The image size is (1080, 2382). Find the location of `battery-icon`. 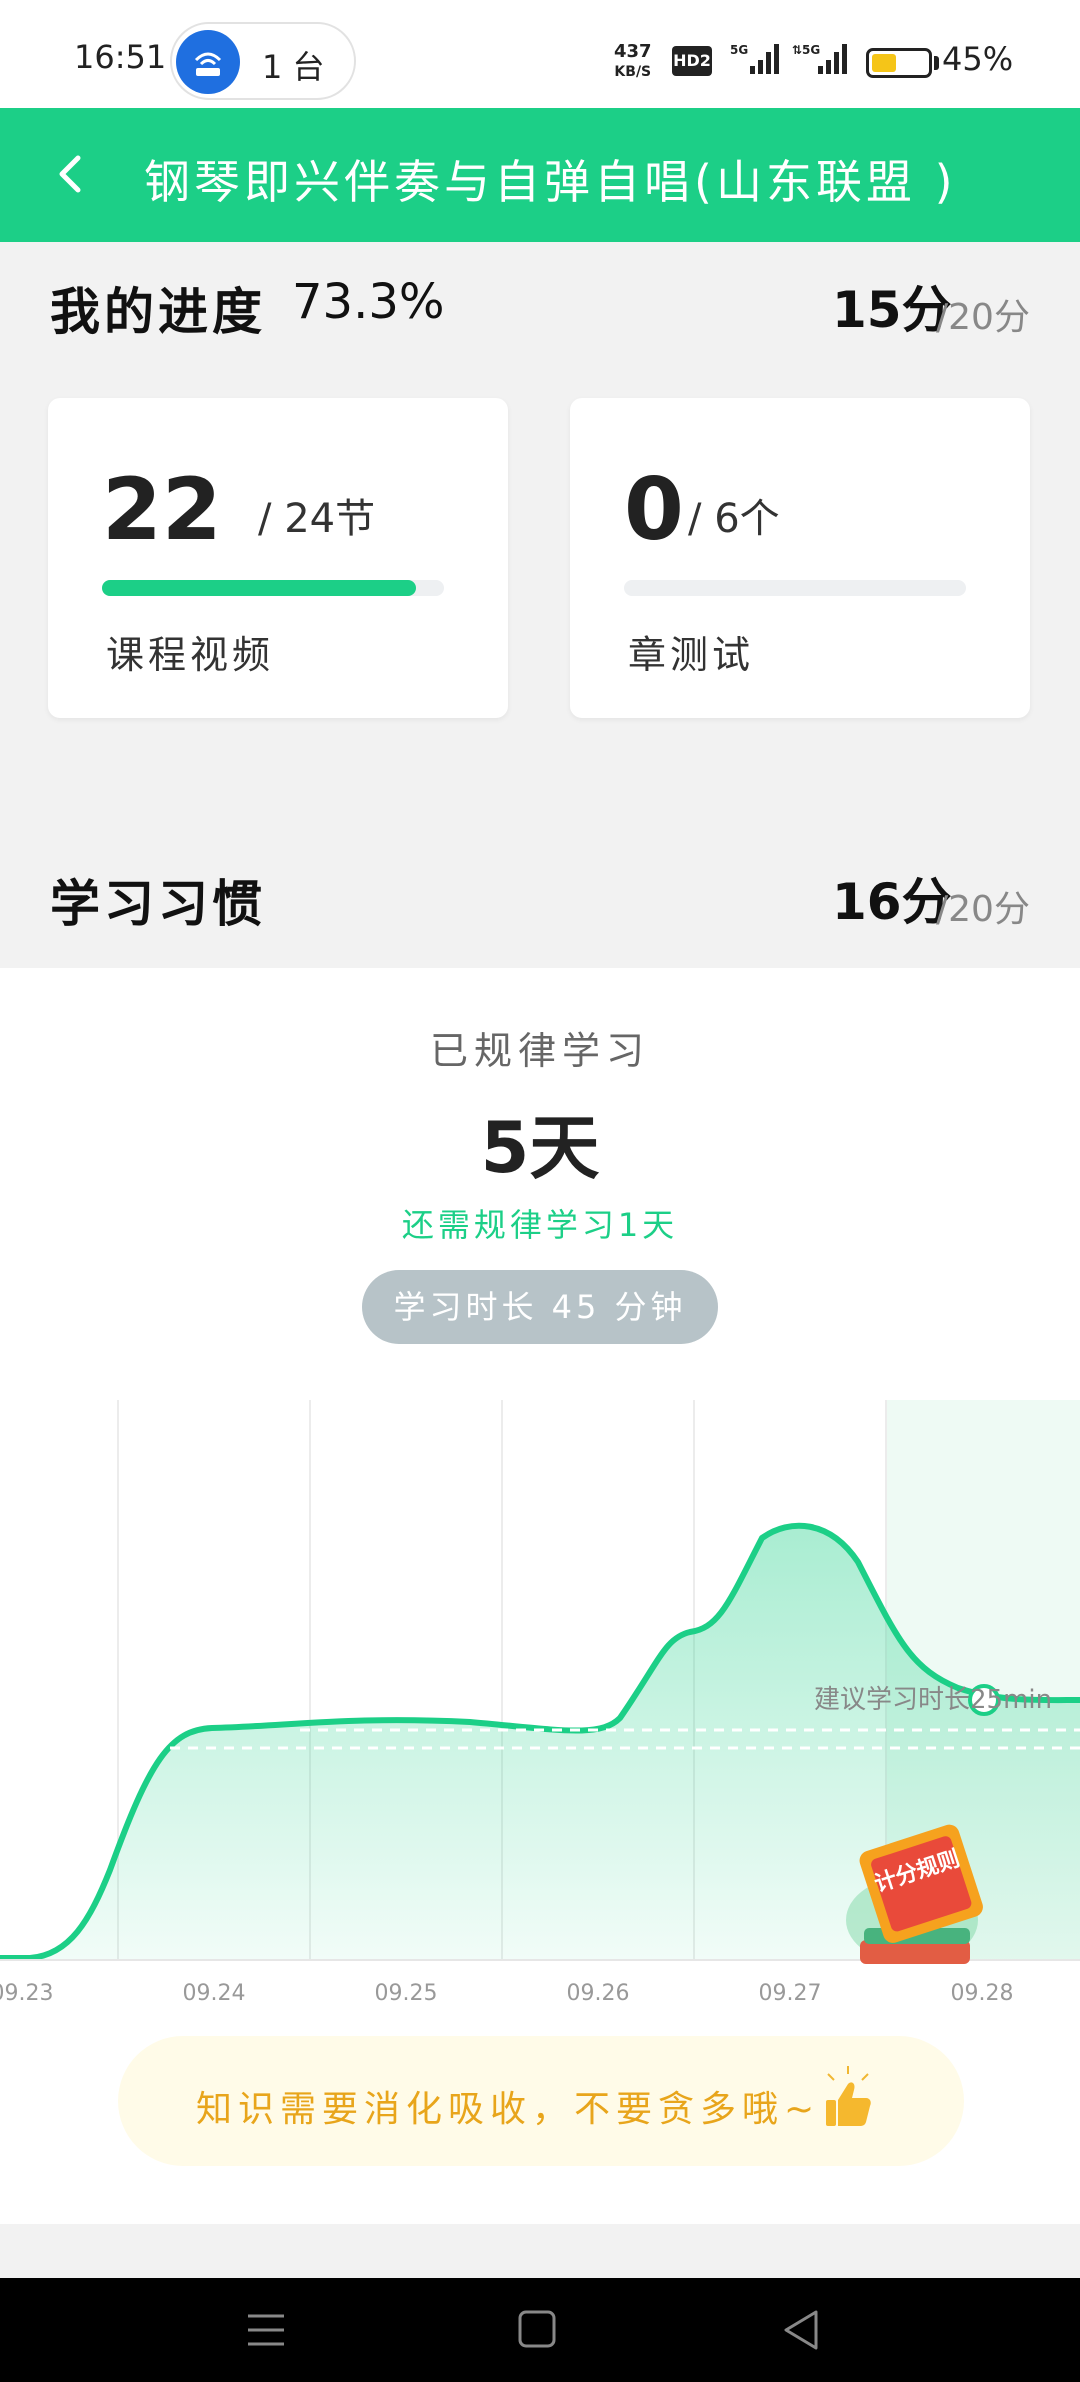

battery-icon is located at coordinates (899, 63).